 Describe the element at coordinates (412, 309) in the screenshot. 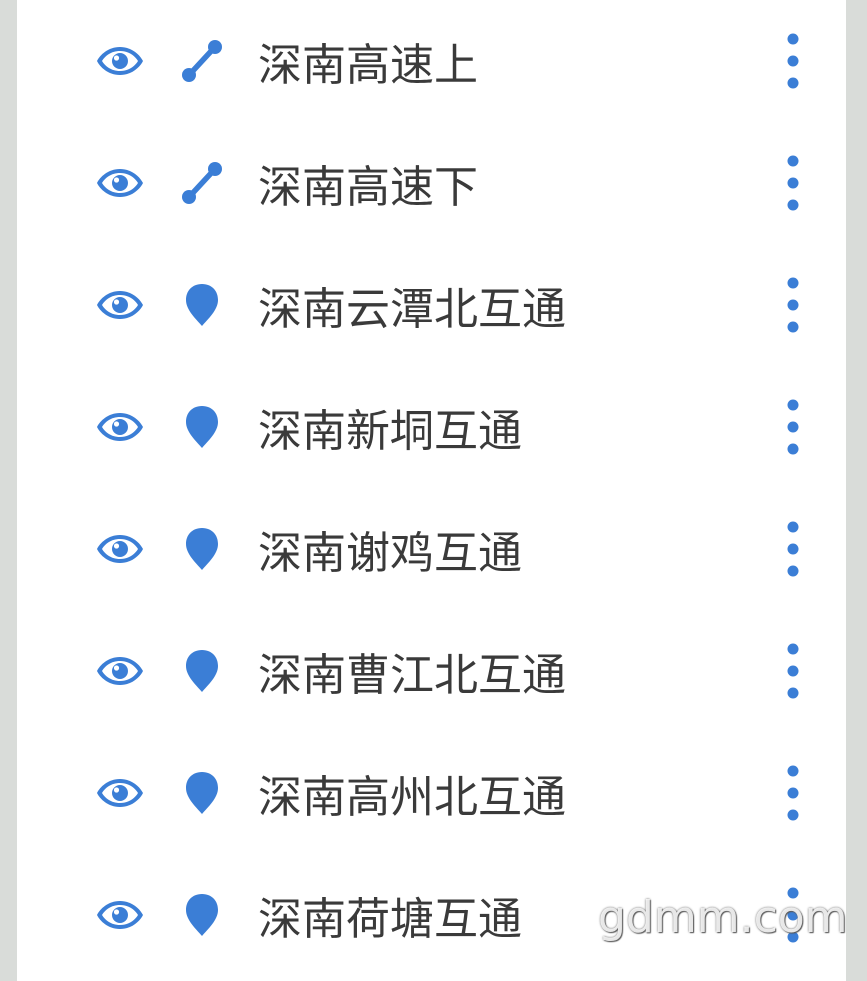

I see `layer-label: 深南云潭北互通` at that location.